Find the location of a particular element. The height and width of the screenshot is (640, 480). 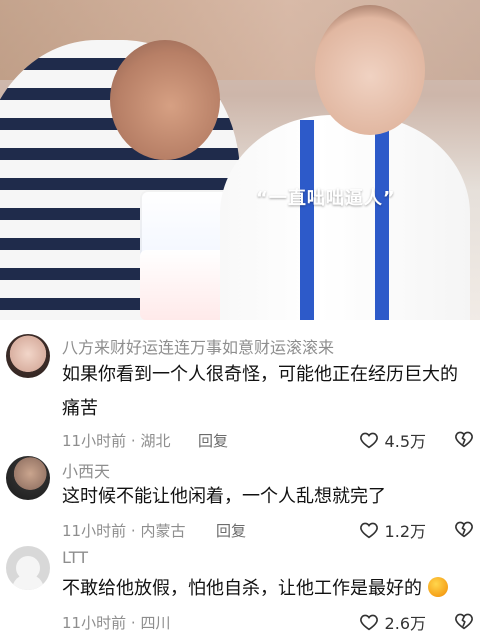

like-count: 1.2万 is located at coordinates (405, 531).